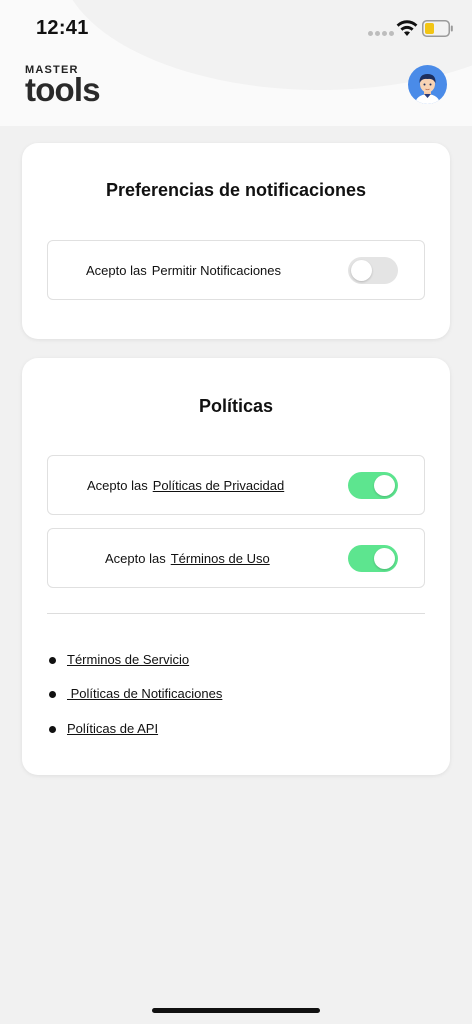 This screenshot has height=1024, width=472. Describe the element at coordinates (437, 28) in the screenshot. I see `battery-icon` at that location.